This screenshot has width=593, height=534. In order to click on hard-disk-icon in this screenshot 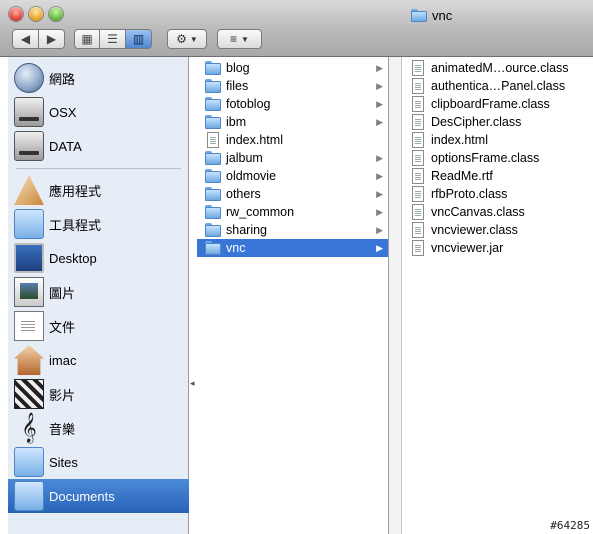, I will do `click(29, 112)`.